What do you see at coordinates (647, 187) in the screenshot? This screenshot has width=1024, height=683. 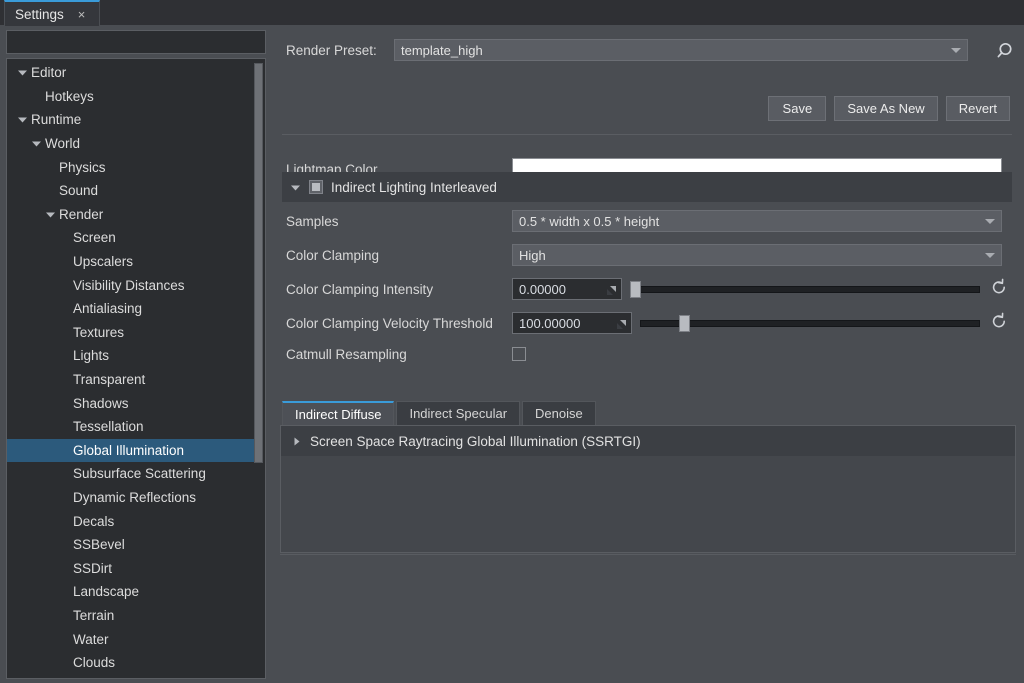 I see `indirect-lighting-interleaved-group-header: Indirect Lighting Interleaved` at bounding box center [647, 187].